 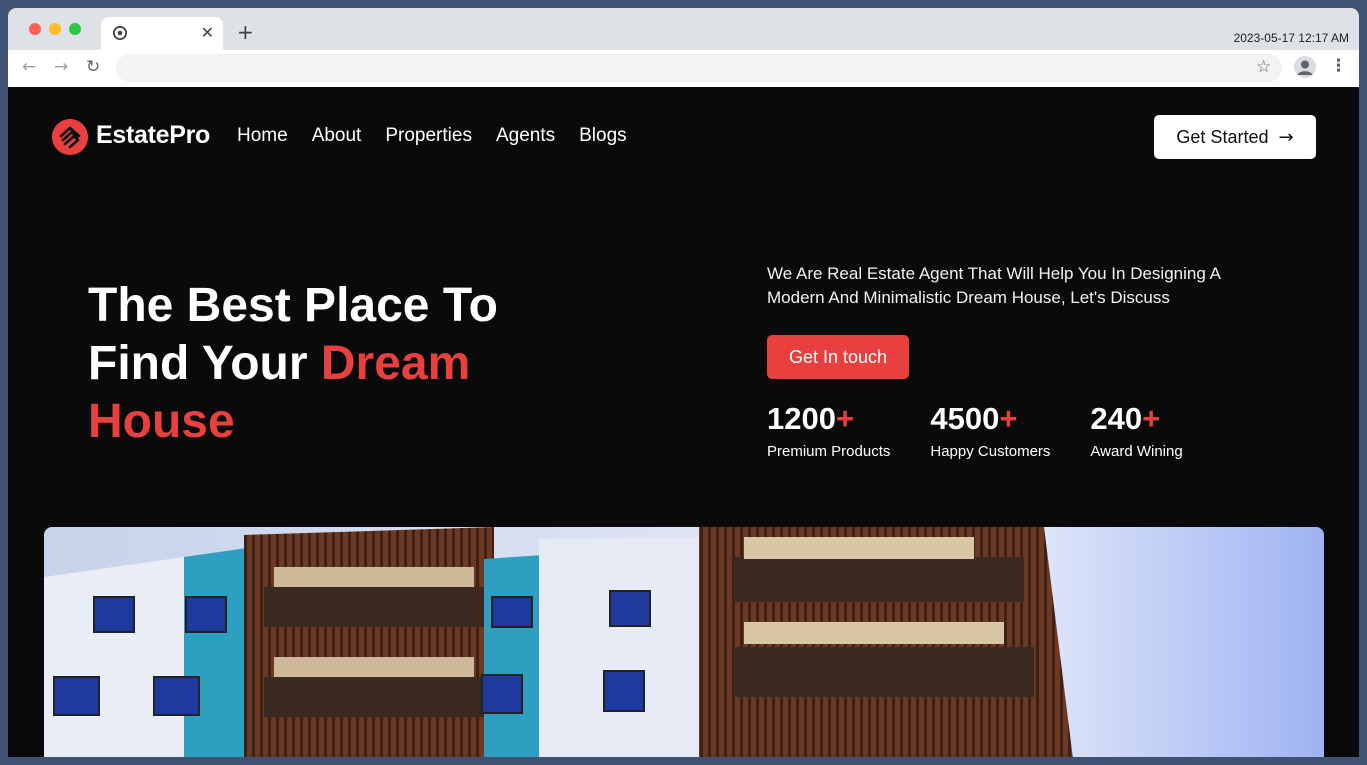 What do you see at coordinates (1291, 38) in the screenshot?
I see `system-clock: 2023-05-17 12:17 AM` at bounding box center [1291, 38].